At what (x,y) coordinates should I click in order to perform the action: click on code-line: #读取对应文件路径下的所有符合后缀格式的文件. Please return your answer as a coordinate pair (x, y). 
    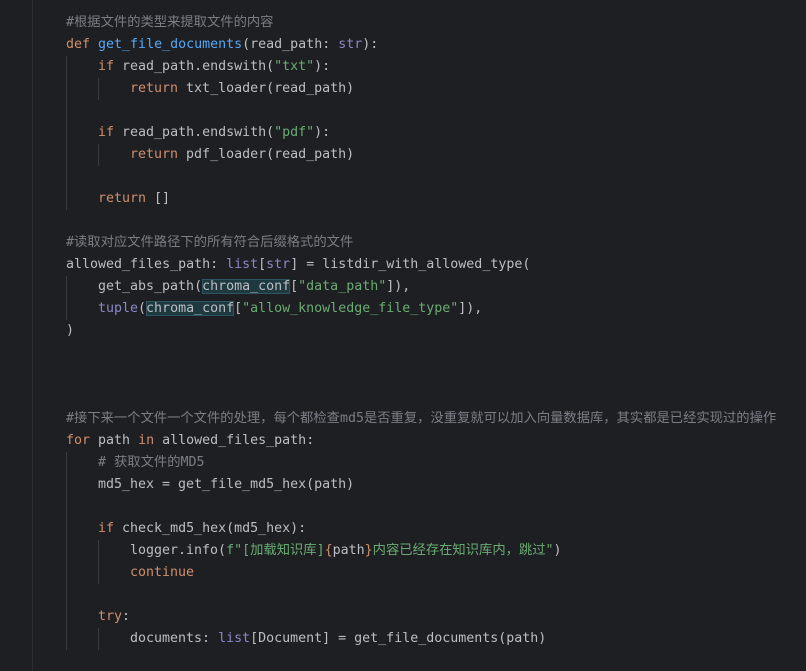
    Looking at the image, I should click on (209, 243).